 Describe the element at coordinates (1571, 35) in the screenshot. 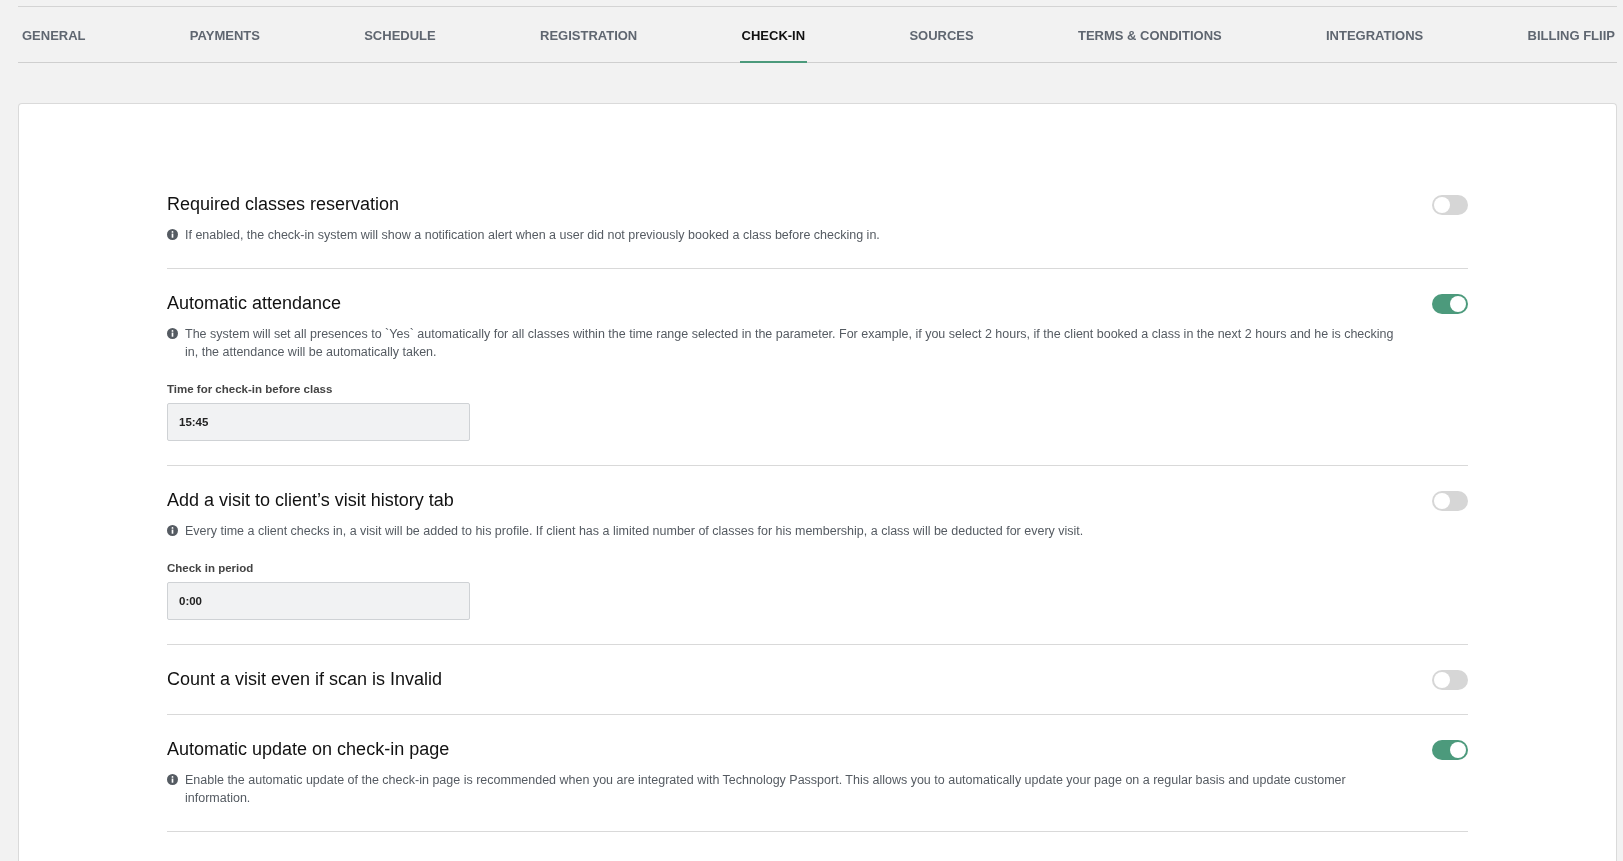

I see `settings-tab: BILLING FLIIP` at that location.